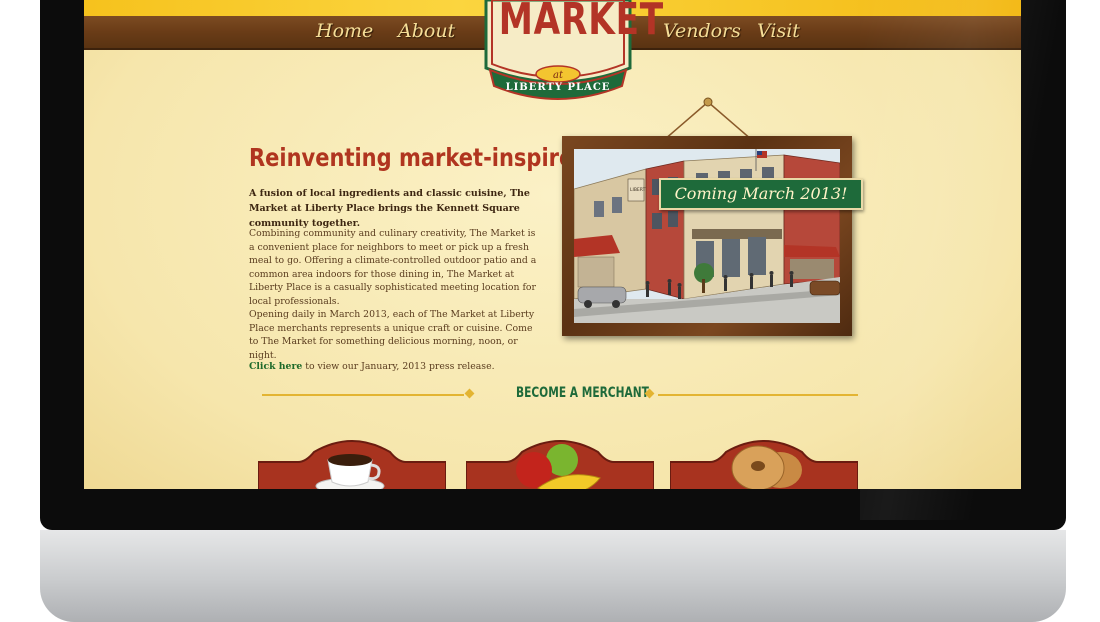 This screenshot has height=622, width=1100. What do you see at coordinates (275, 366) in the screenshot?
I see `press-release-link: Click here` at bounding box center [275, 366].